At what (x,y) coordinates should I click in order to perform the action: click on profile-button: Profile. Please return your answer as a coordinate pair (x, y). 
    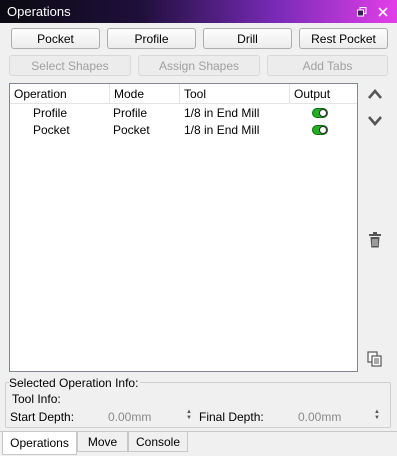
    Looking at the image, I should click on (151, 38).